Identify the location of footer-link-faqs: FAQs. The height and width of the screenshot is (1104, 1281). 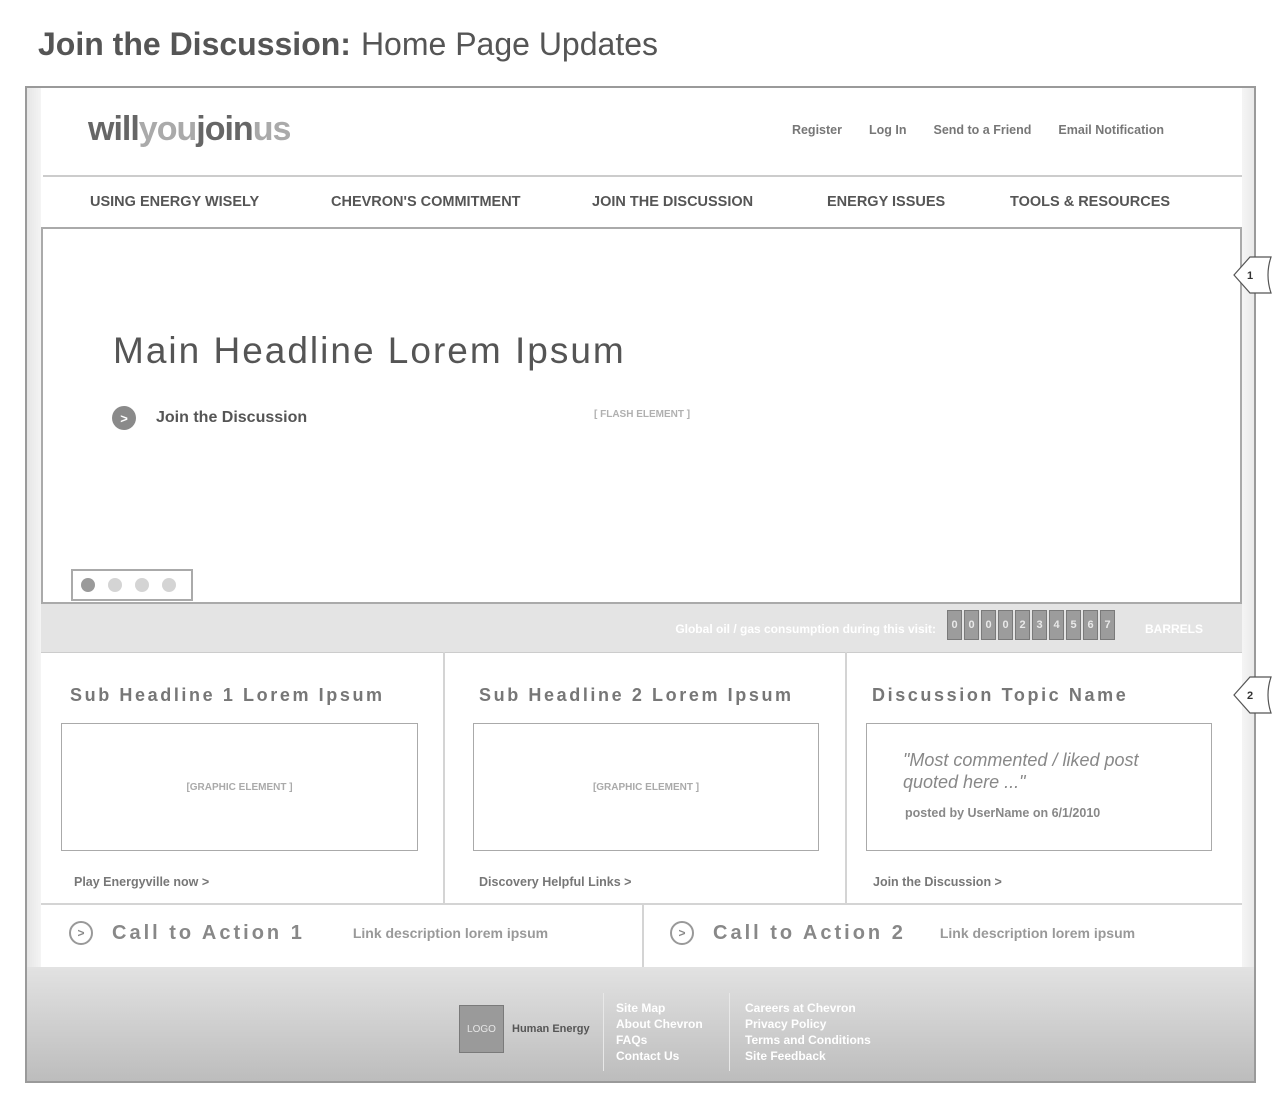
(659, 1040).